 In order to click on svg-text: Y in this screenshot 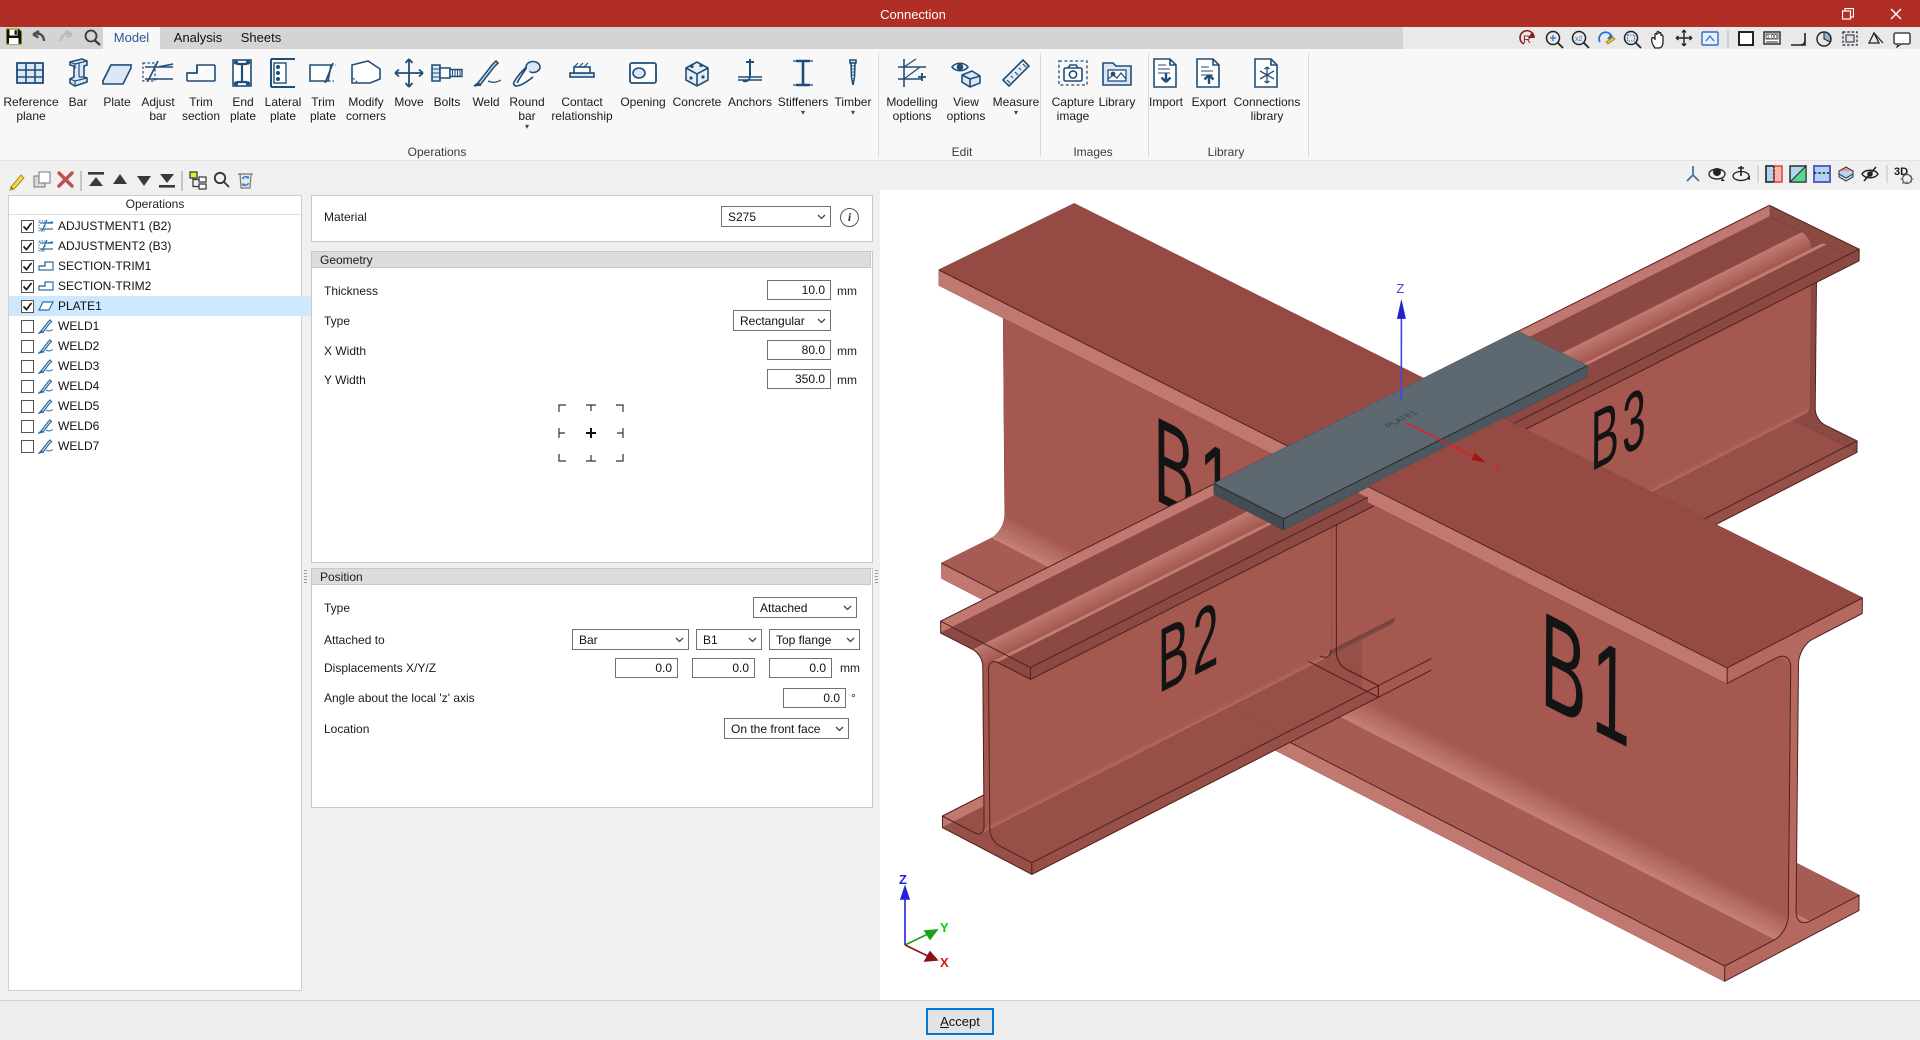, I will do `click(944, 927)`.